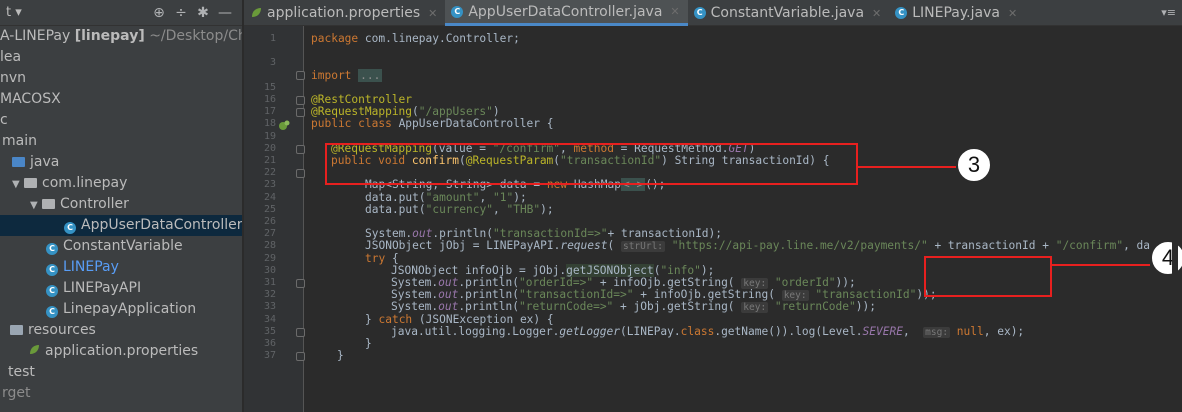 The image size is (1182, 412). What do you see at coordinates (16, 393) in the screenshot?
I see `tree-item-label: rget` at bounding box center [16, 393].